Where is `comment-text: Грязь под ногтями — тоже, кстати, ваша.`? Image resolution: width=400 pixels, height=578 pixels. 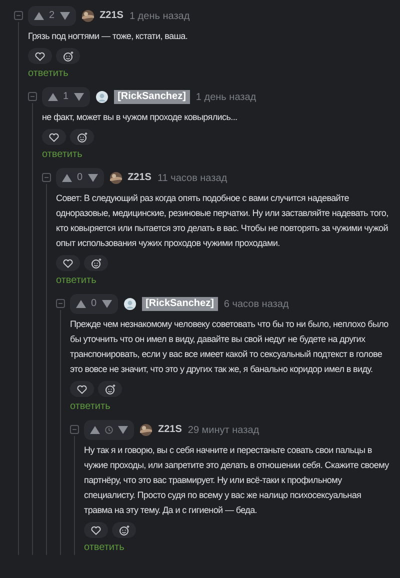 comment-text: Грязь под ногтями — тоже, кстати, ваша. is located at coordinates (108, 36).